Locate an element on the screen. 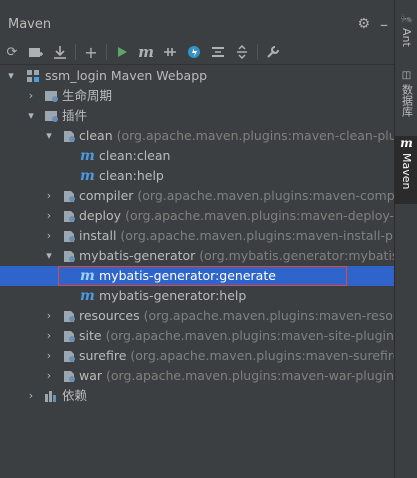  threads-icon is located at coordinates (194, 52).